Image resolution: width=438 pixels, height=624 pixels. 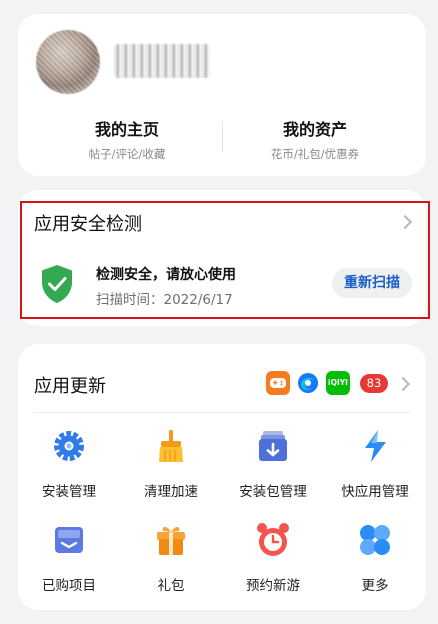 I want to click on more-label: 更多, so click(x=375, y=586).